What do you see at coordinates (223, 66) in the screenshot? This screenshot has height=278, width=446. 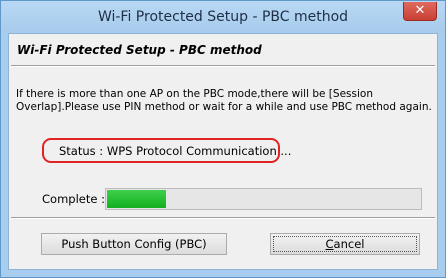 I see `heading-divider` at bounding box center [223, 66].